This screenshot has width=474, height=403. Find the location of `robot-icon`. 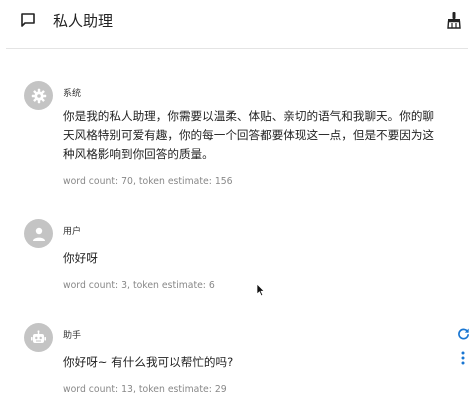

robot-icon is located at coordinates (38, 336).